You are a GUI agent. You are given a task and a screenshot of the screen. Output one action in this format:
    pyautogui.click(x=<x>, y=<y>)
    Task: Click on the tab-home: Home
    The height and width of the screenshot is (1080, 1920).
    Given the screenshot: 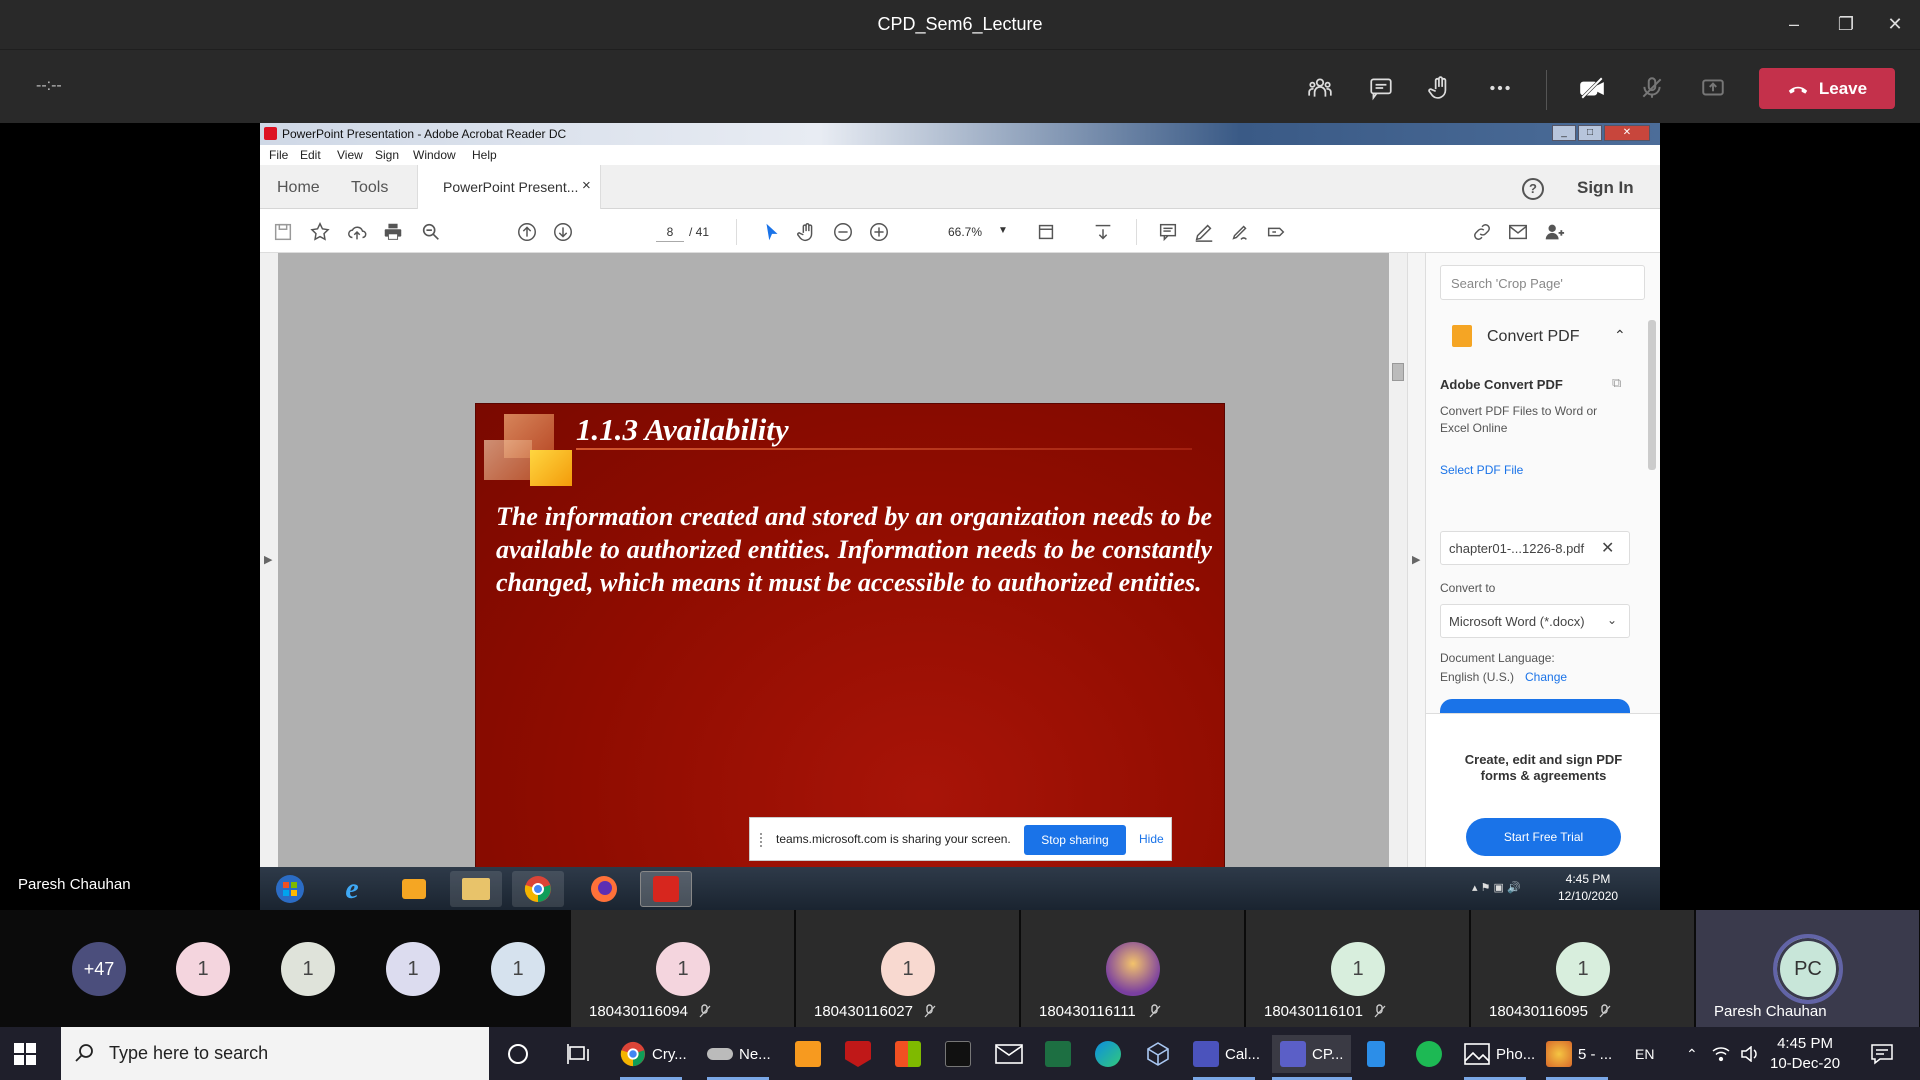 What is the action you would take?
    pyautogui.click(x=298, y=188)
    